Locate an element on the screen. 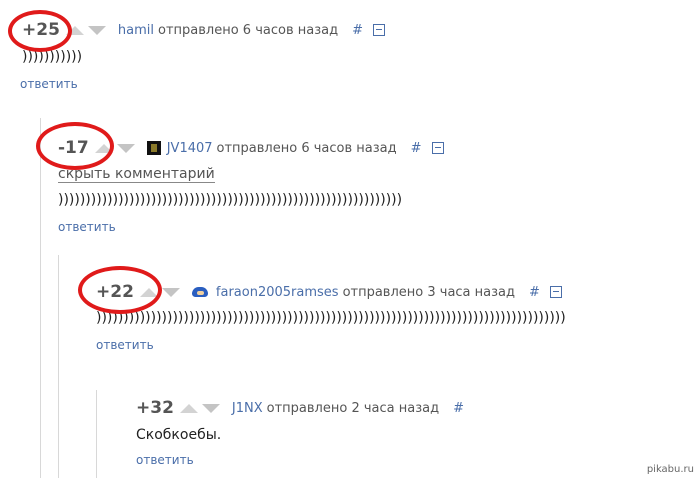 The width and height of the screenshot is (700, 483). posted-time: отправлено 2 часа назад is located at coordinates (353, 408).